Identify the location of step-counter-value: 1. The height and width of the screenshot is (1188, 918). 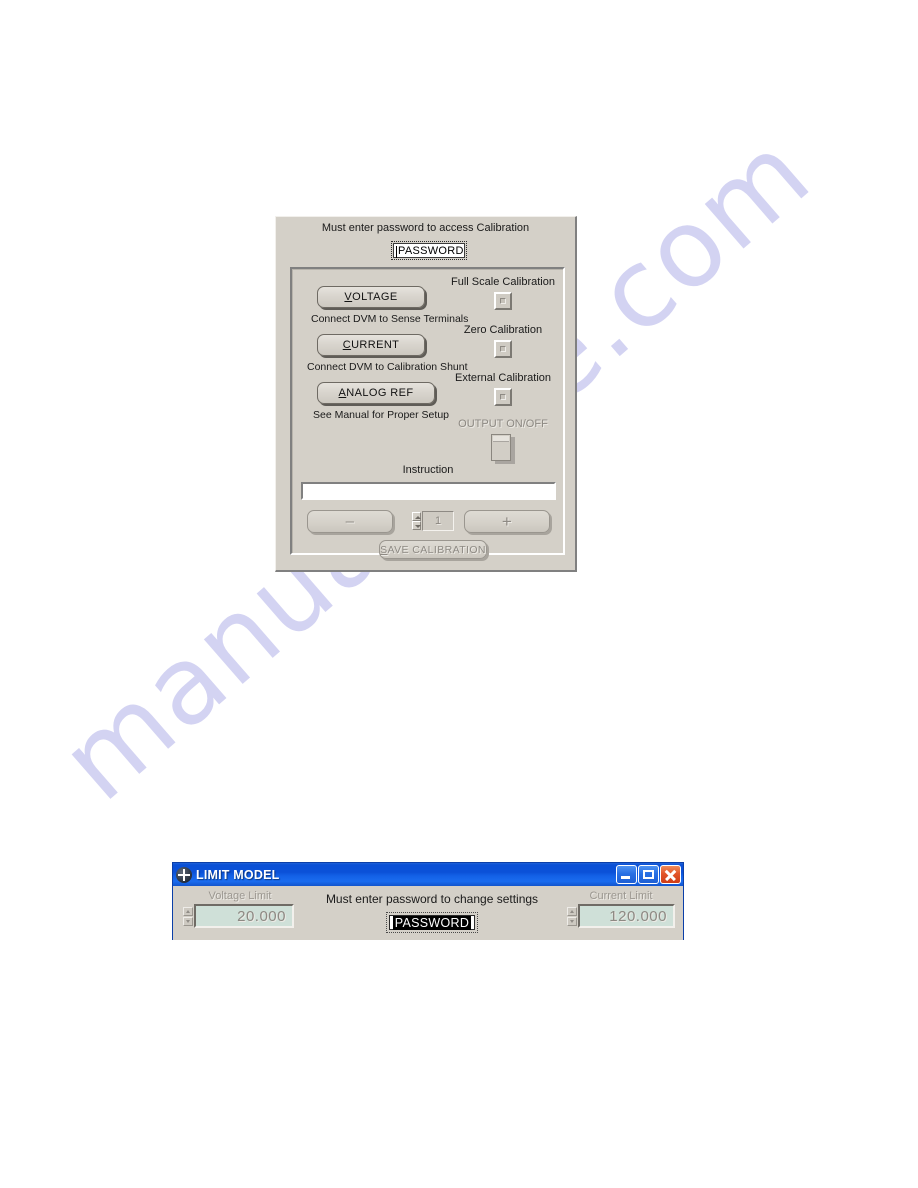
(438, 521).